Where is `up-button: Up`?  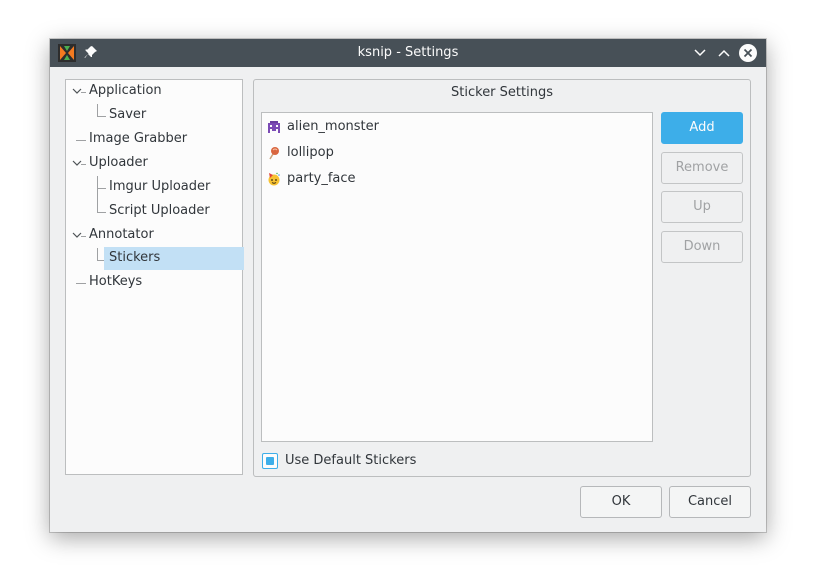
up-button: Up is located at coordinates (702, 207).